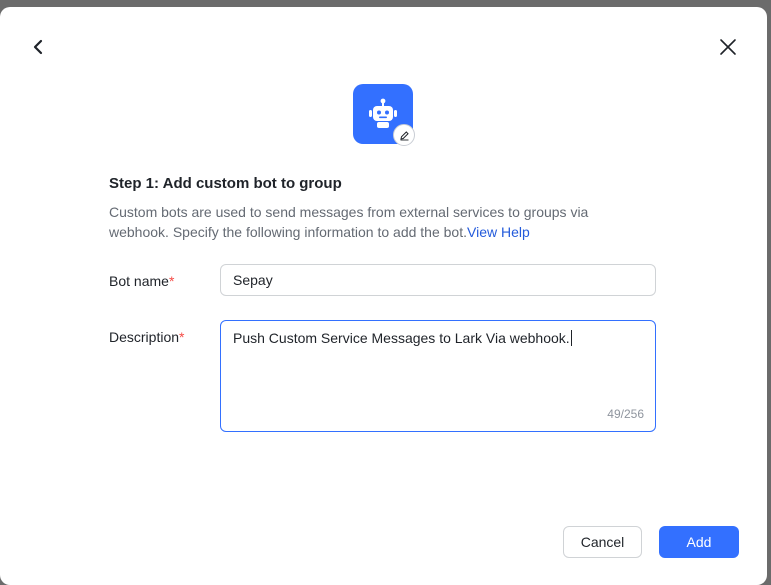 Image resolution: width=771 pixels, height=585 pixels. I want to click on description-label-text: Description, so click(144, 337).